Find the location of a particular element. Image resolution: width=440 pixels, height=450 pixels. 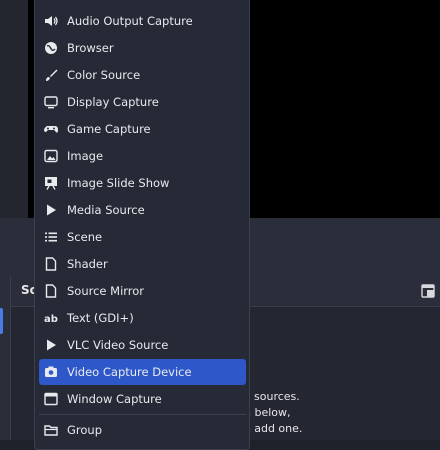

menu-item-label: Color Source is located at coordinates (104, 75).